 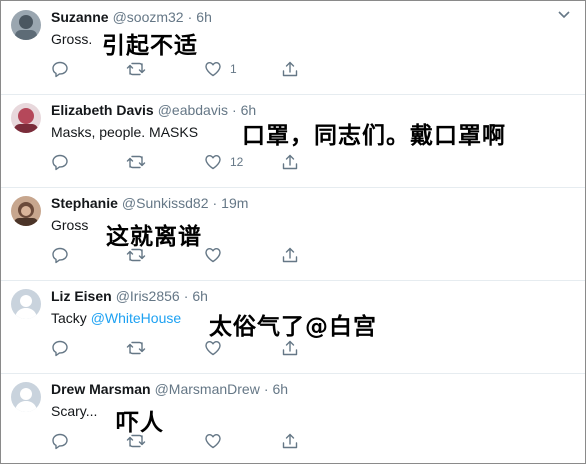 What do you see at coordinates (181, 69) in the screenshot?
I see `action-bar: 1` at bounding box center [181, 69].